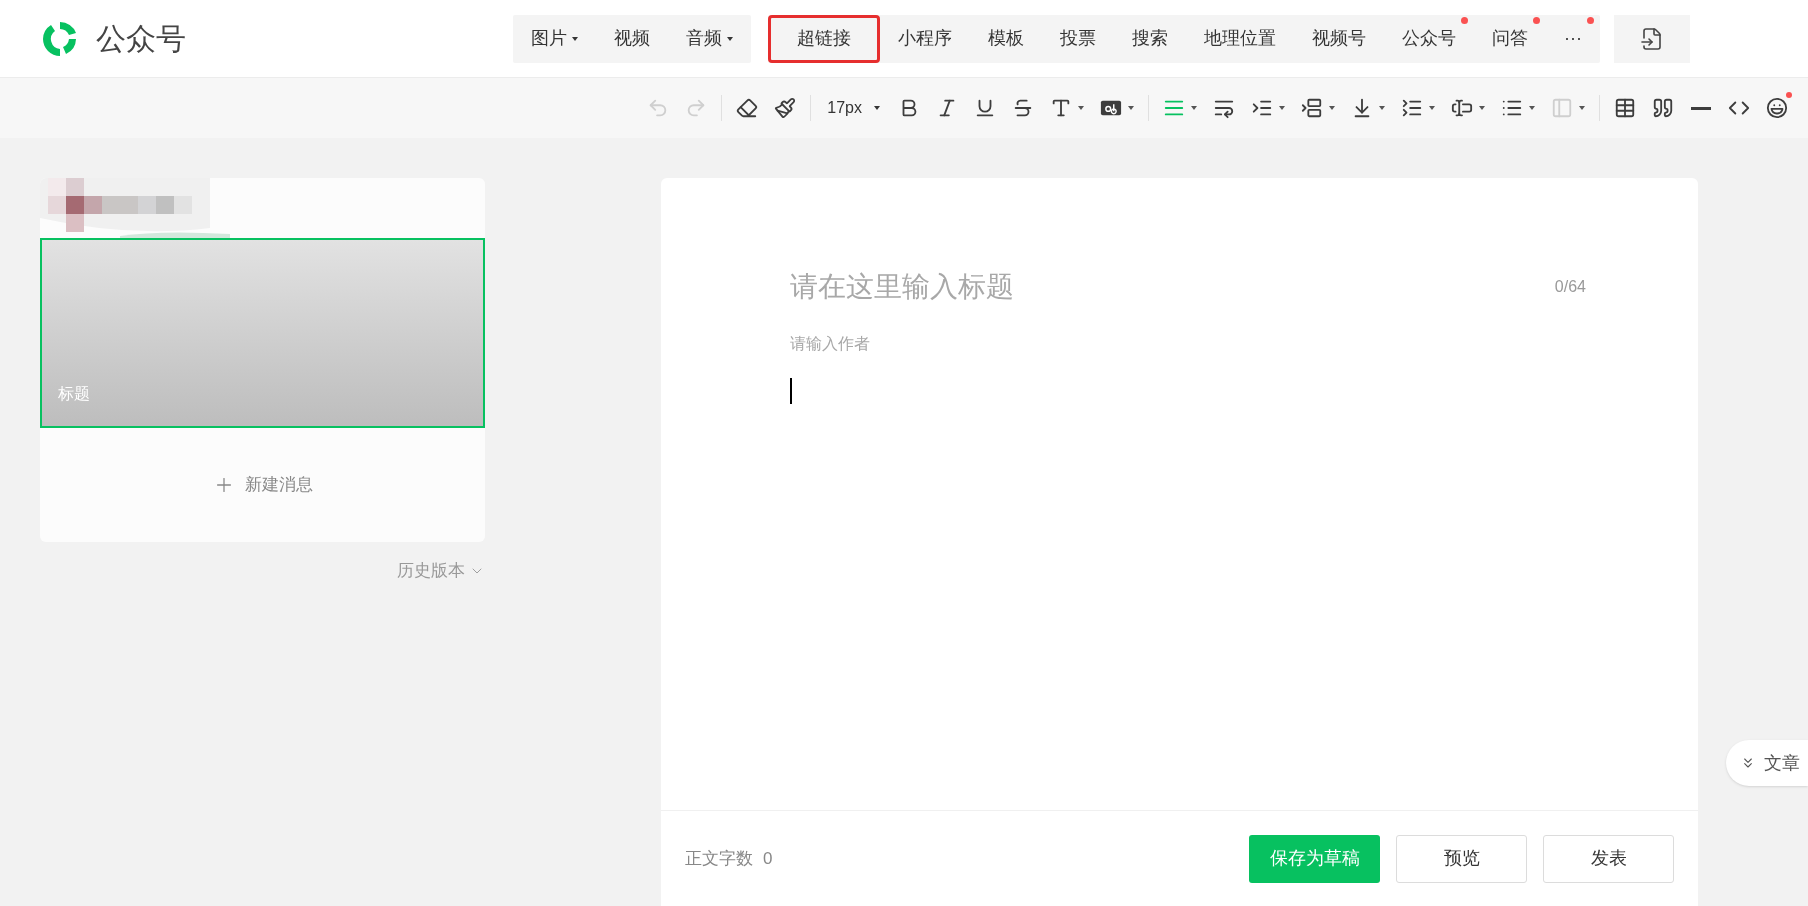 This screenshot has height=906, width=1808. Describe the element at coordinates (709, 38) in the screenshot. I see `insert-menu-item: 音频` at that location.